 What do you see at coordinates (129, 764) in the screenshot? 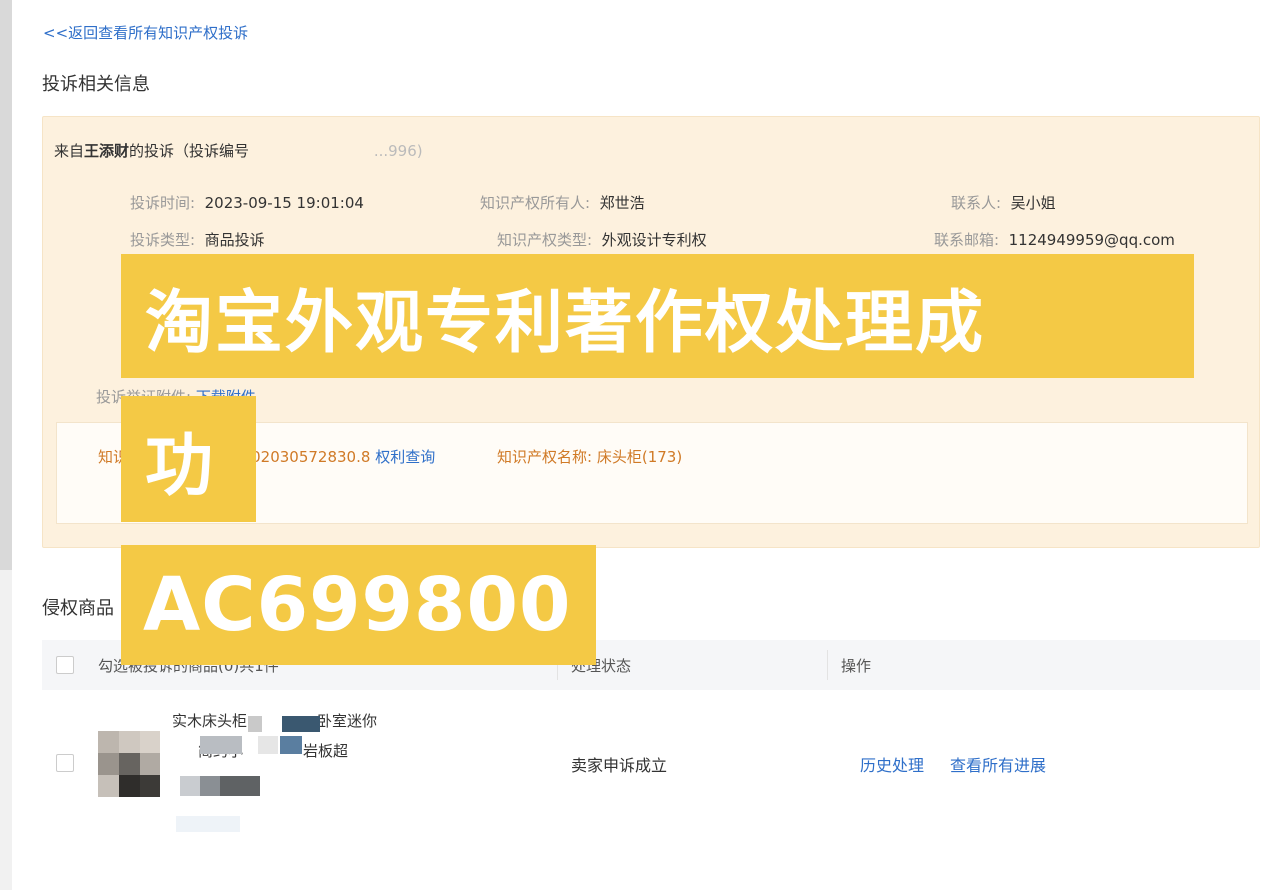
I see `product-thumbnail` at bounding box center [129, 764].